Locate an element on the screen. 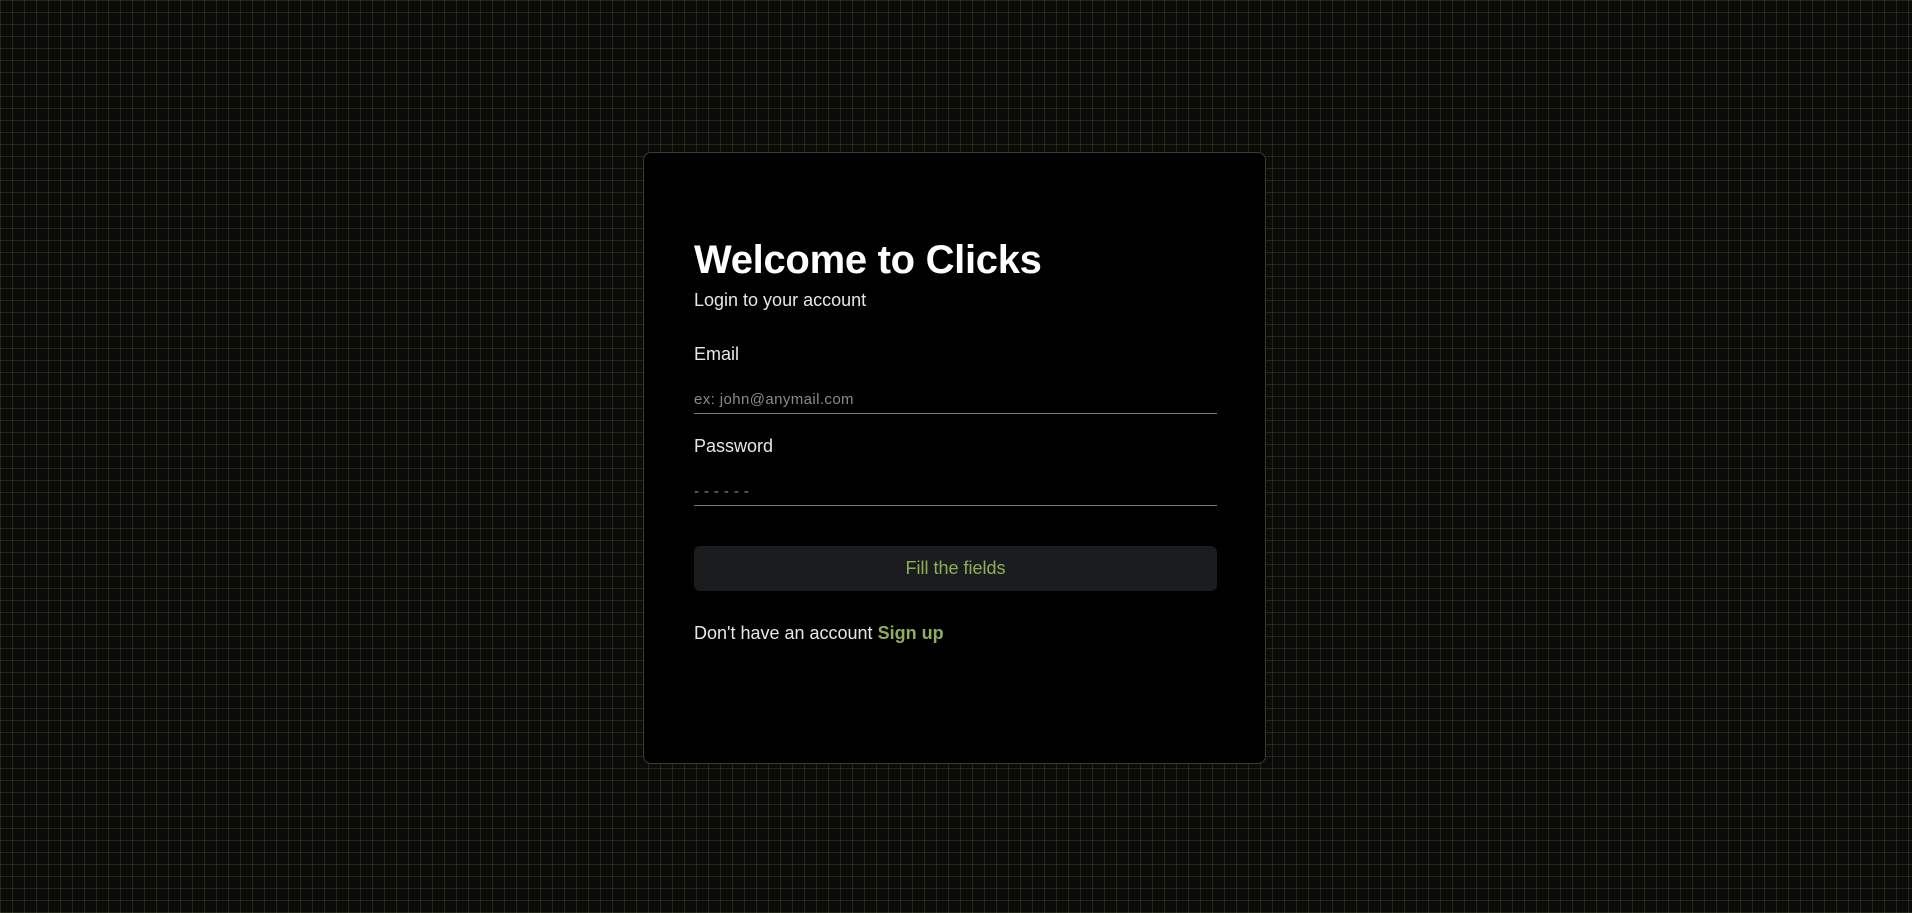 The width and height of the screenshot is (1912, 913). email-input is located at coordinates (955, 400).